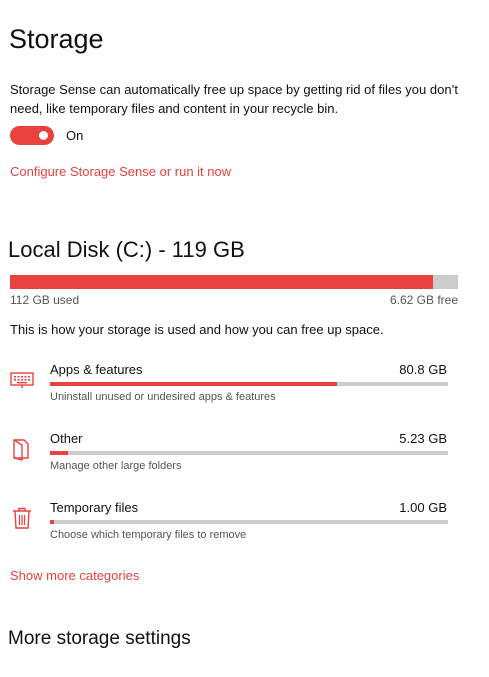 The height and width of the screenshot is (677, 489). Describe the element at coordinates (45, 300) in the screenshot. I see `used-space-label: 112 GB used` at that location.